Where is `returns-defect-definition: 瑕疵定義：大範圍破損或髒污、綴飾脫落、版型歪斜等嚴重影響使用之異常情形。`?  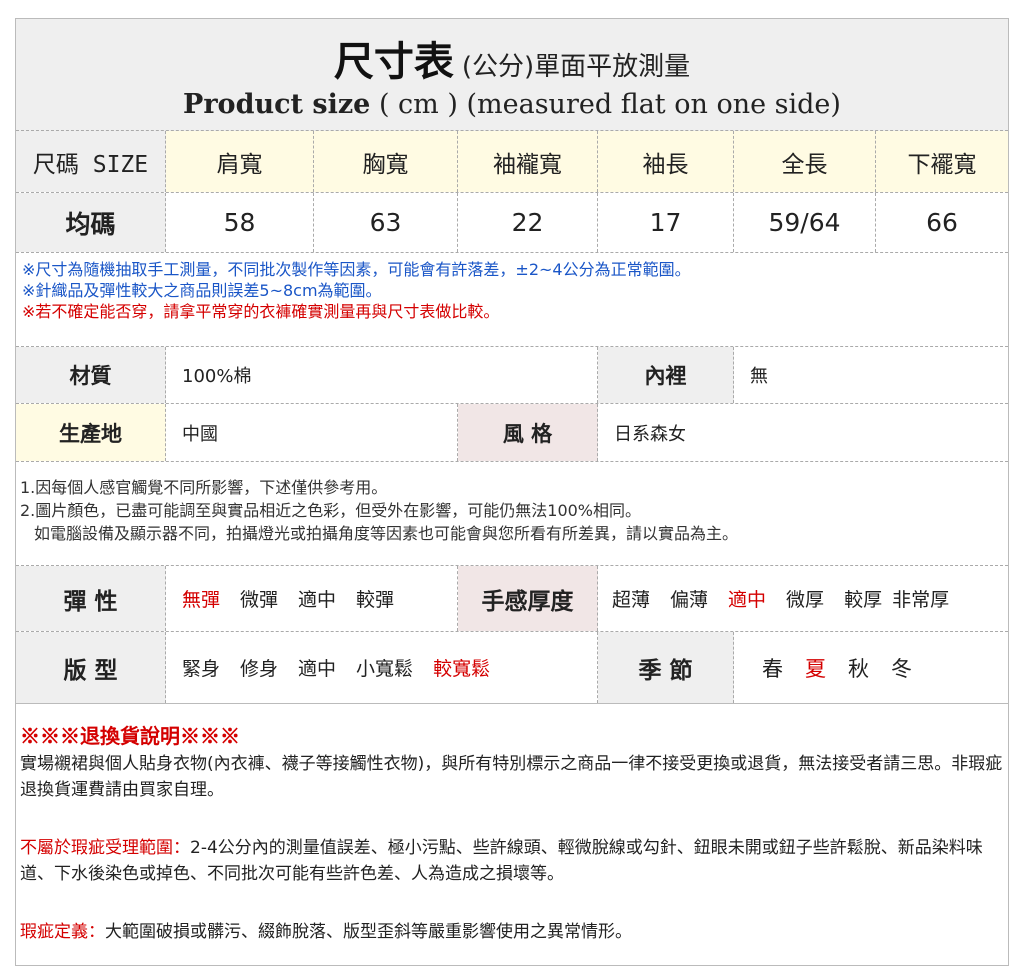 returns-defect-definition: 瑕疵定義：大範圍破損或髒污、綴飾脫落、版型歪斜等嚴重影響使用之異常情形。 is located at coordinates (512, 932).